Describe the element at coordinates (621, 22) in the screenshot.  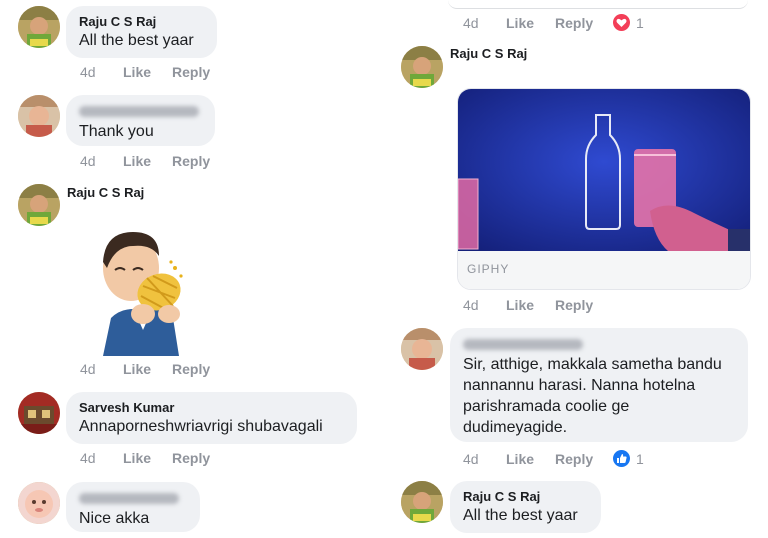
I see `love-icon` at that location.